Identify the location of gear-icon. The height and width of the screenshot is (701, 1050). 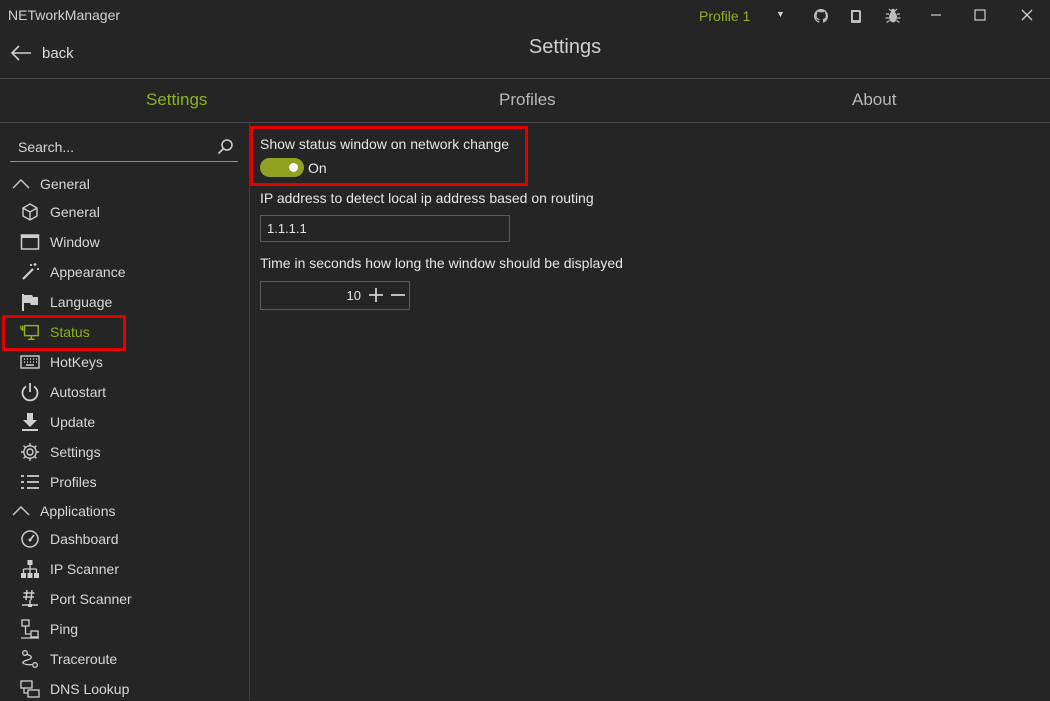
(30, 452).